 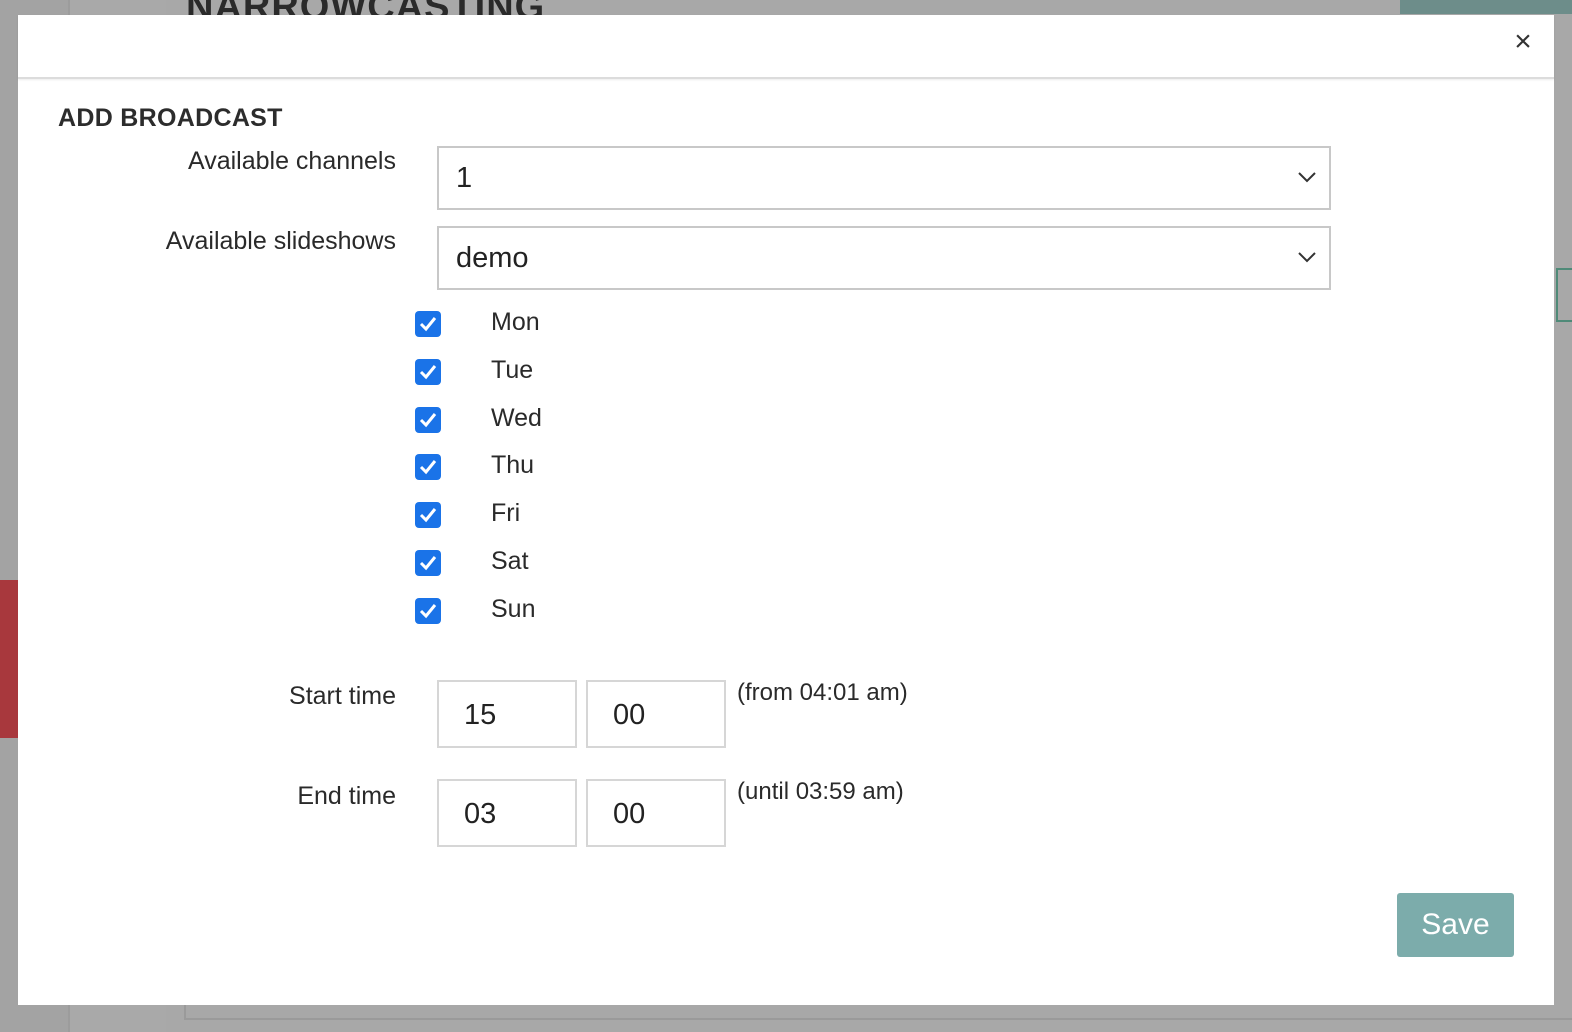 I want to click on channels-select: 1, so click(x=884, y=178).